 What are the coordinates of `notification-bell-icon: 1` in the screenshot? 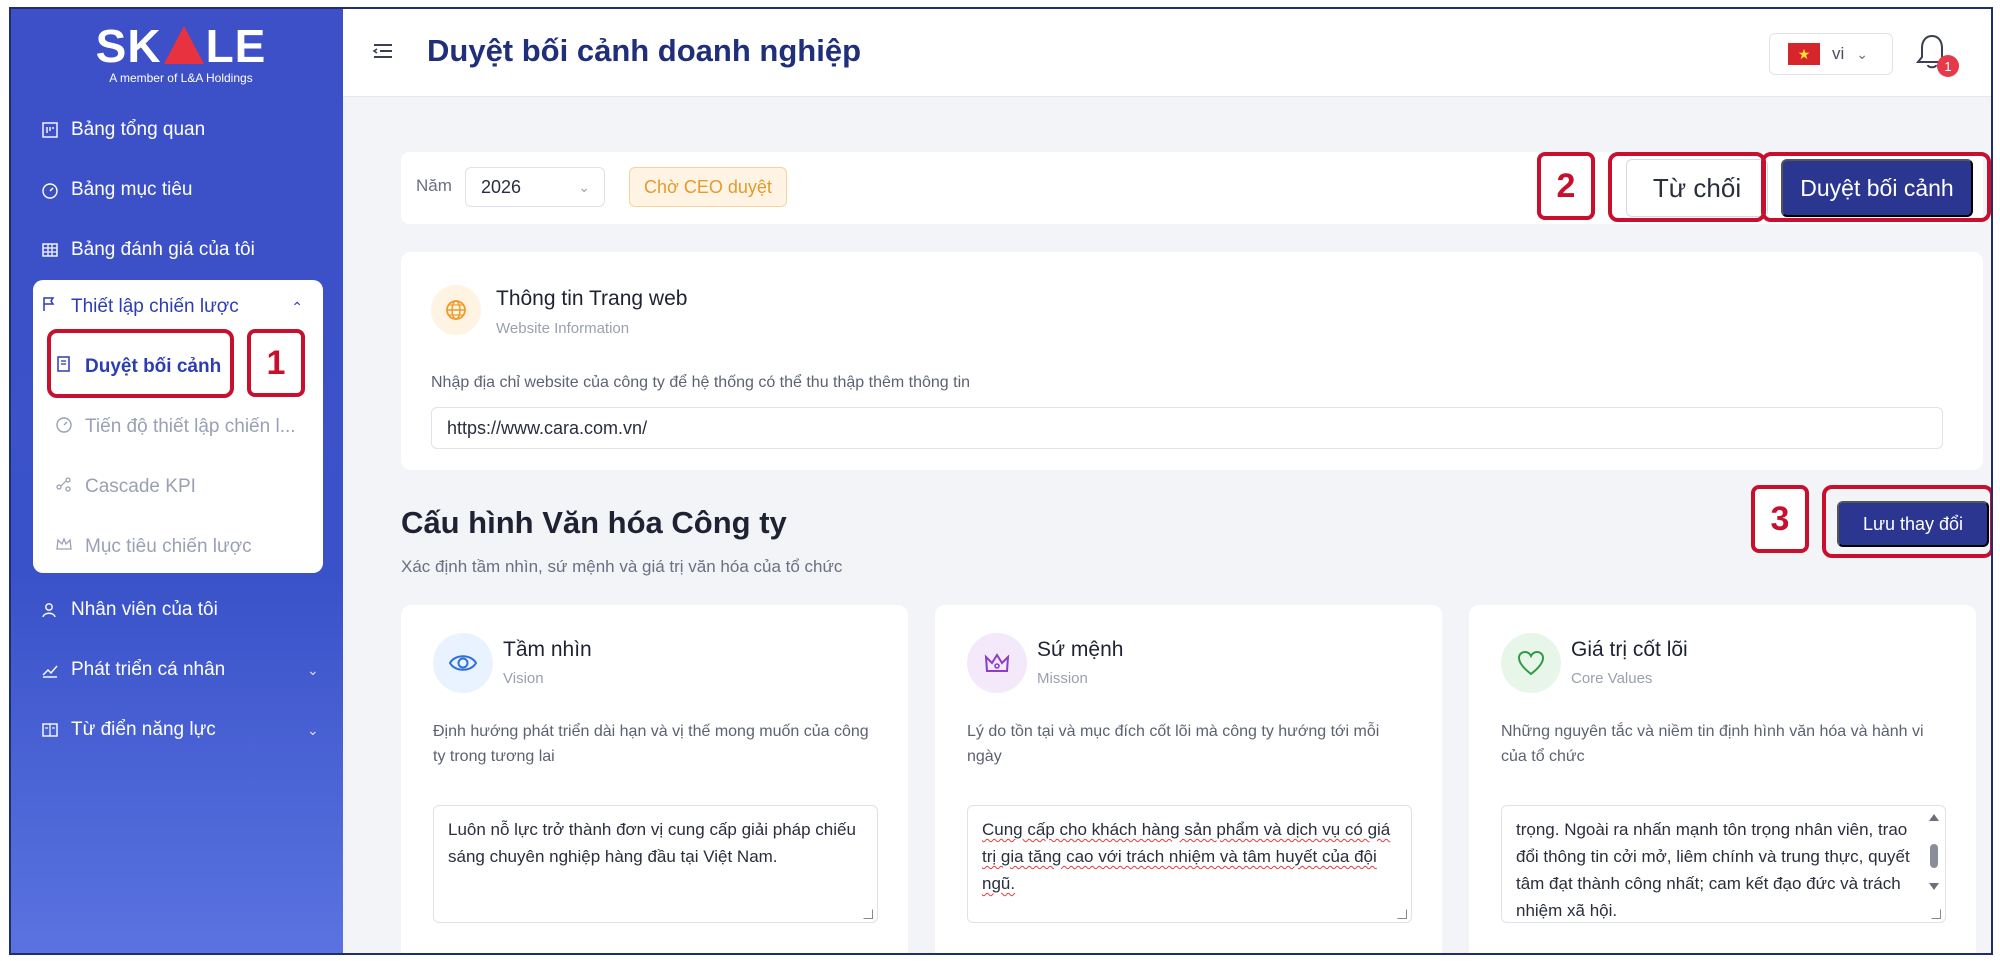 It's located at (1937, 55).